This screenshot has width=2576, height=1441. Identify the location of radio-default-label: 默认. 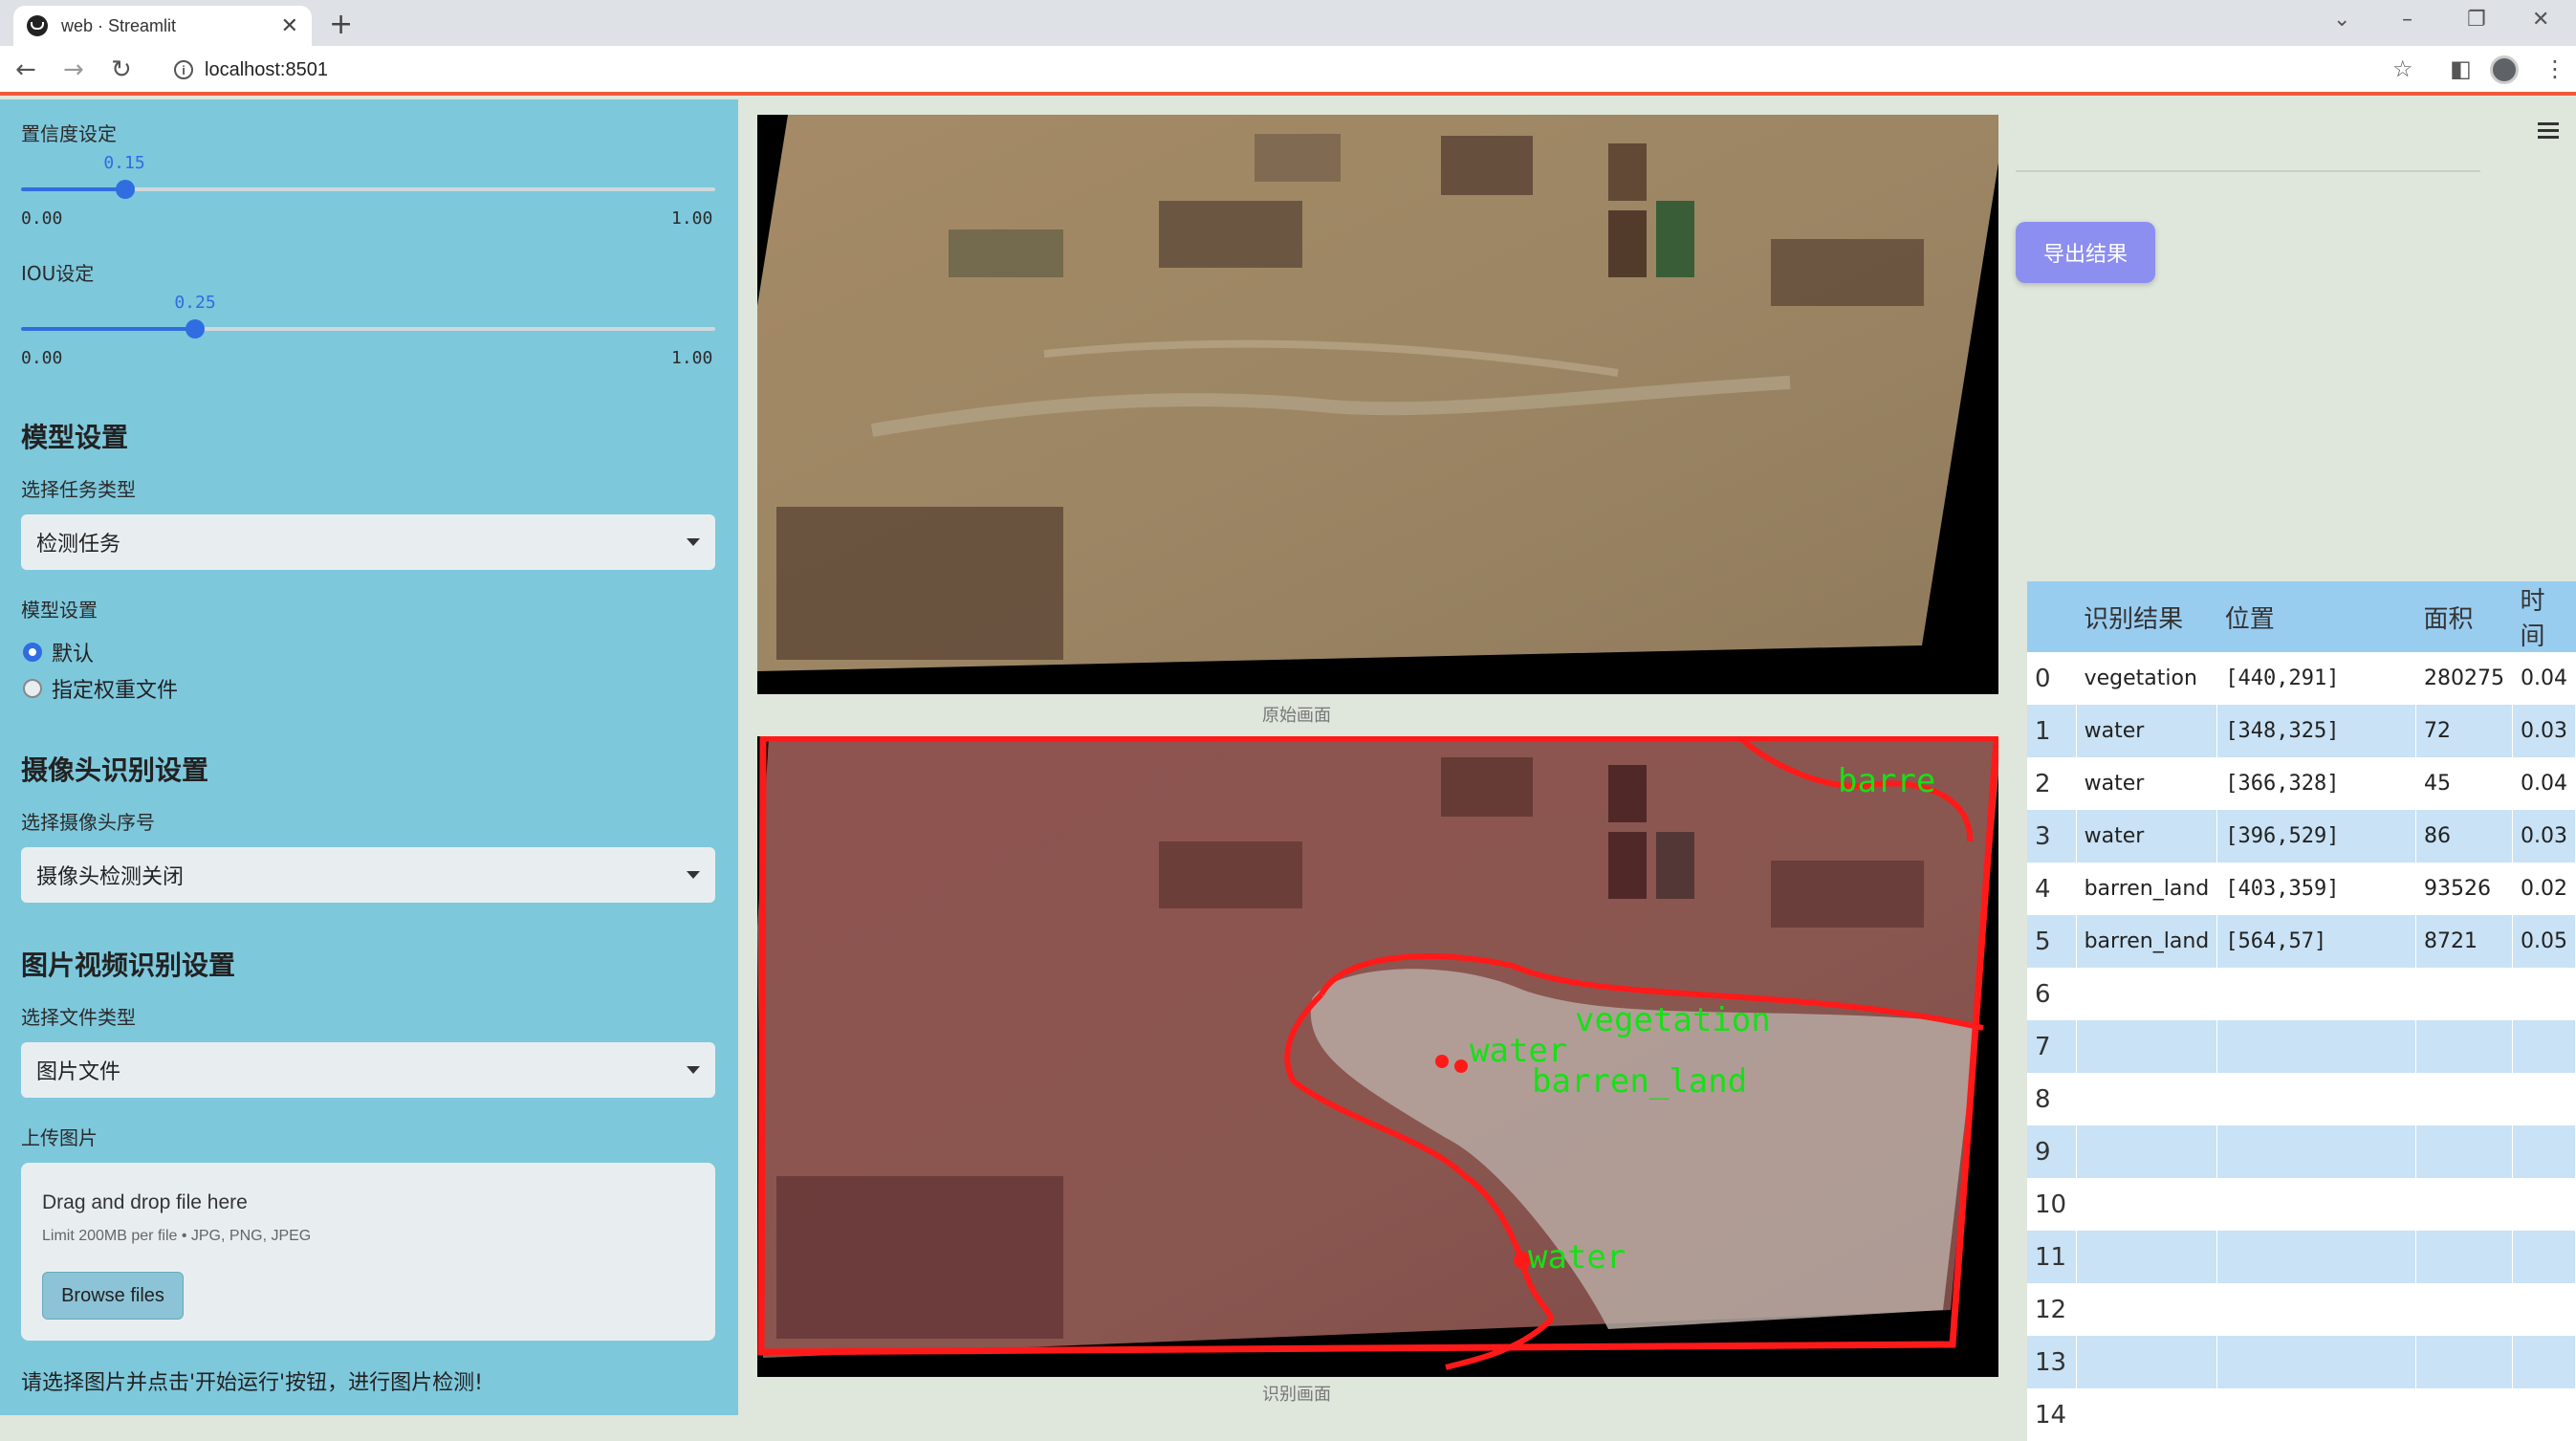
(73, 655).